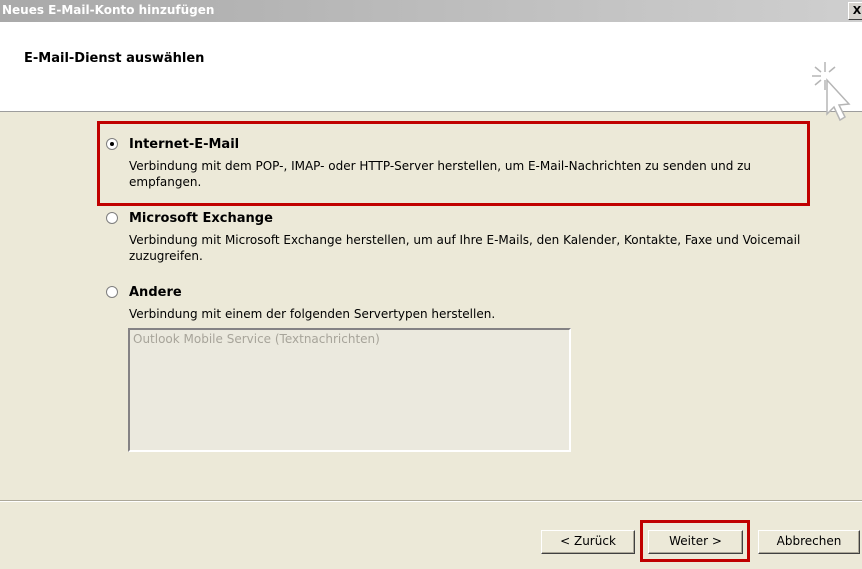 The image size is (862, 569). Describe the element at coordinates (431, 11) in the screenshot. I see `title-bar: Neues E-Mail-Konto hinzufügen X` at that location.